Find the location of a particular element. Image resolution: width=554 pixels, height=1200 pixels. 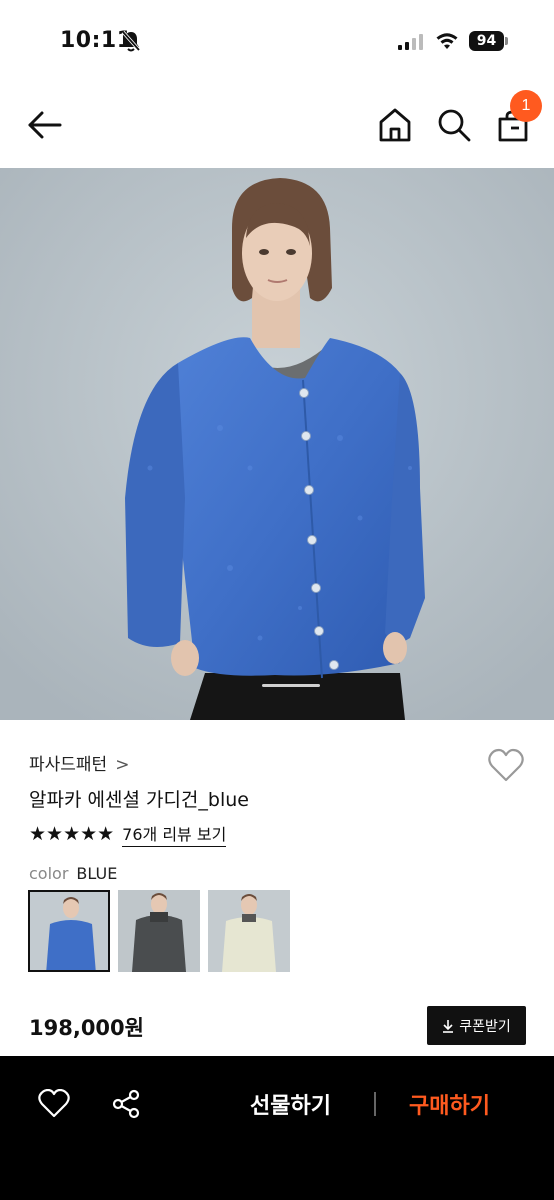

battery-indicator: 94 is located at coordinates (489, 41).